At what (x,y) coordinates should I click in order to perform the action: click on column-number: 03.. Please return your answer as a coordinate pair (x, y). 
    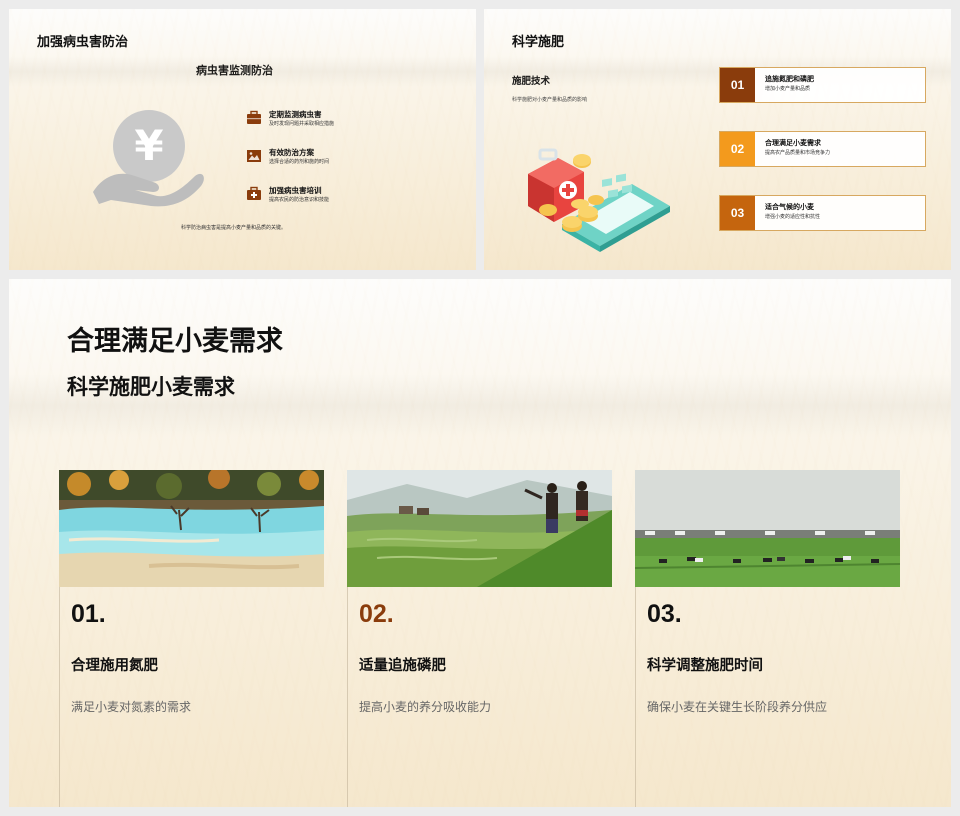
    Looking at the image, I should click on (664, 614).